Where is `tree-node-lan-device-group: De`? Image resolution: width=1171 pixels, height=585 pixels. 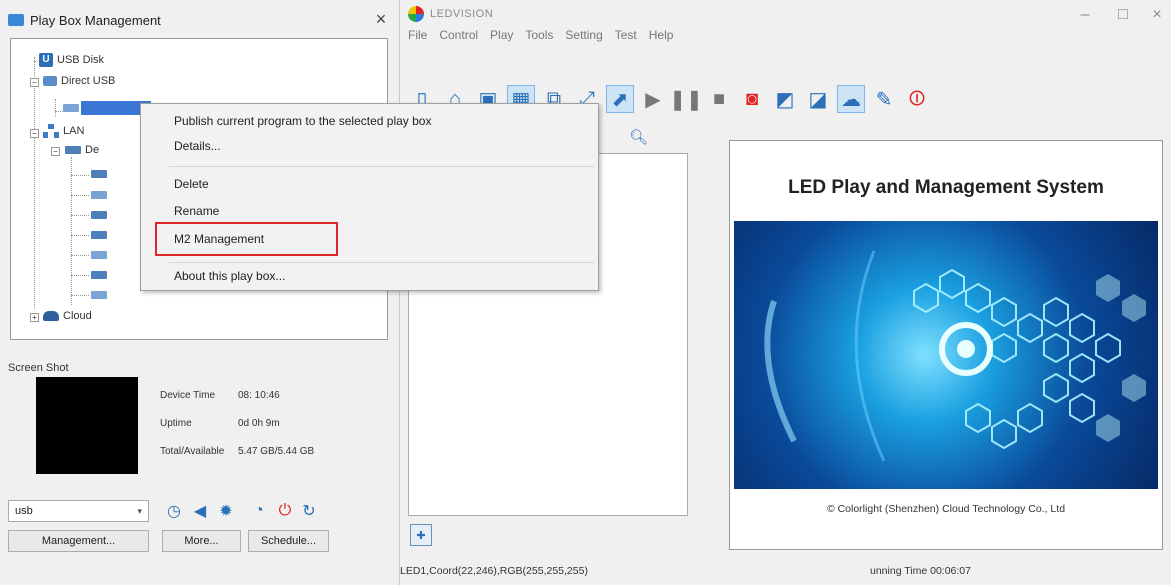
tree-node-lan-device-group: De is located at coordinates (82, 150).